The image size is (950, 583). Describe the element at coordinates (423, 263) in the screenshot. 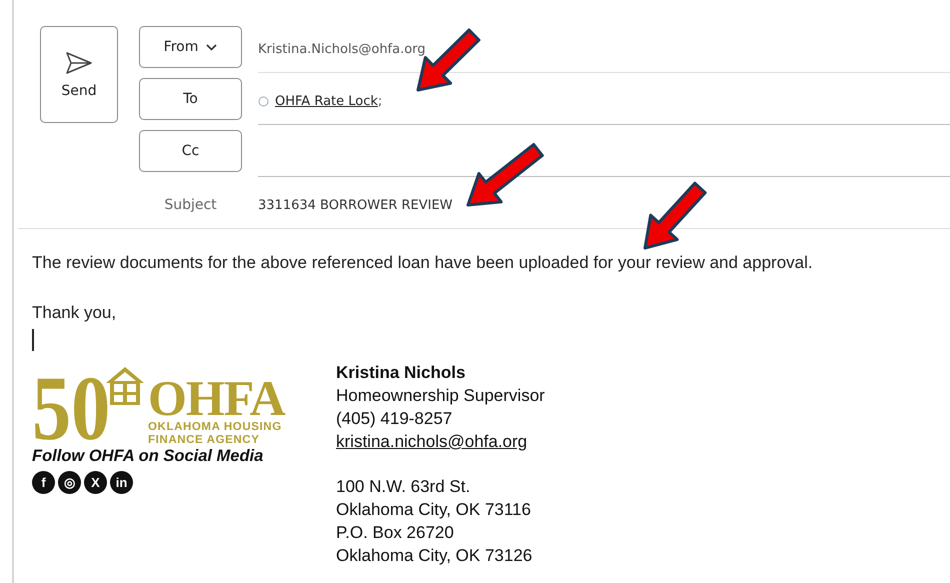

I see `message-text: The review documents for the above referenced loan have been uploaded for your review and approval.` at that location.